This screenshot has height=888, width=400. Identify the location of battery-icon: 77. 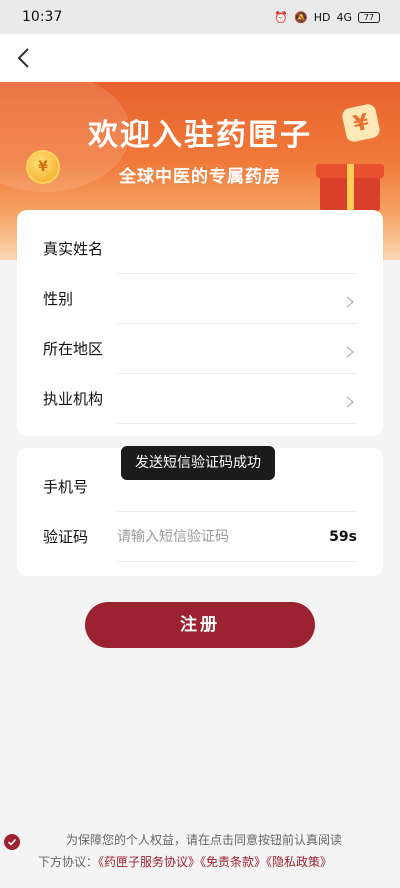
(369, 17).